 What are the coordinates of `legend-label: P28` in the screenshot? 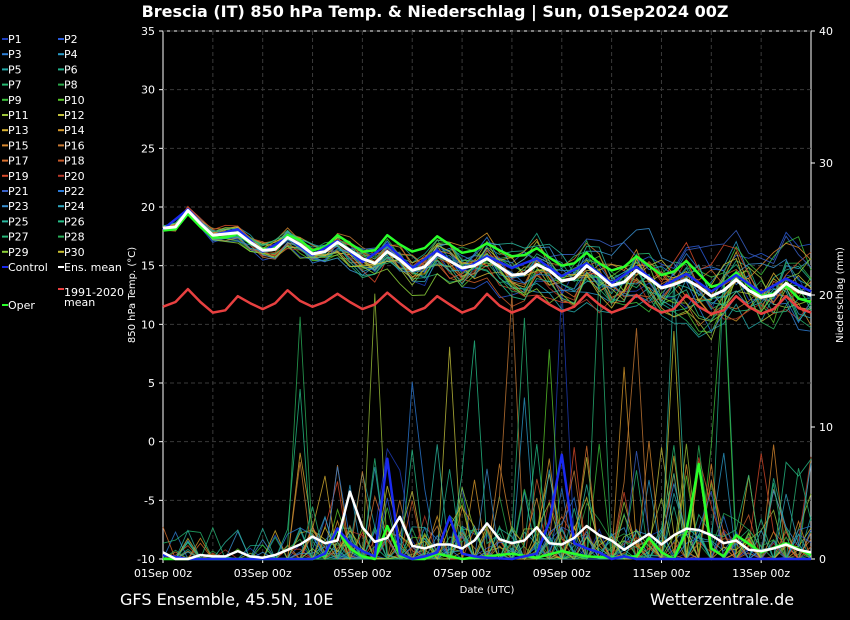 It's located at (74, 237).